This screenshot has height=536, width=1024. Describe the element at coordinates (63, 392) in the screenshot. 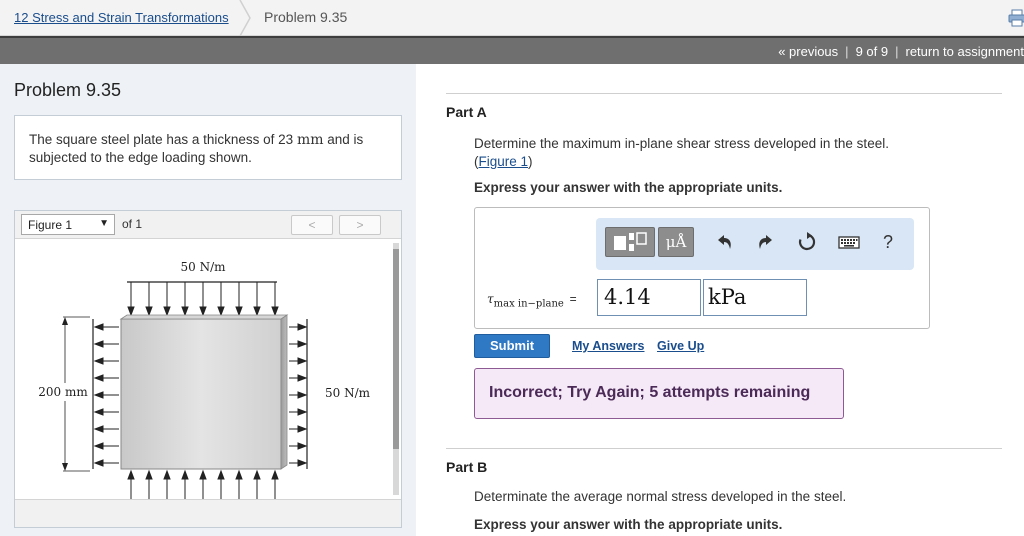

I see `dimension-label: 200 mm` at that location.